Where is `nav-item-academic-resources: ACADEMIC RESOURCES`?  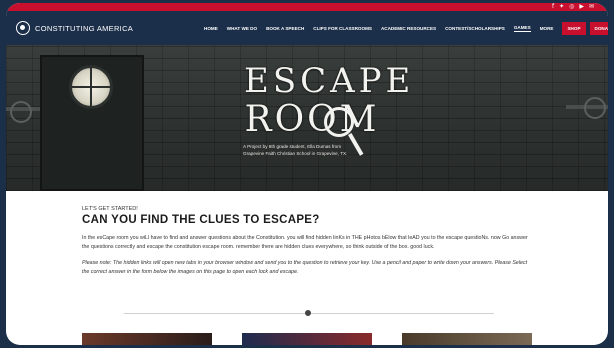
nav-item-academic-resources: ACADEMIC RESOURCES is located at coordinates (408, 28).